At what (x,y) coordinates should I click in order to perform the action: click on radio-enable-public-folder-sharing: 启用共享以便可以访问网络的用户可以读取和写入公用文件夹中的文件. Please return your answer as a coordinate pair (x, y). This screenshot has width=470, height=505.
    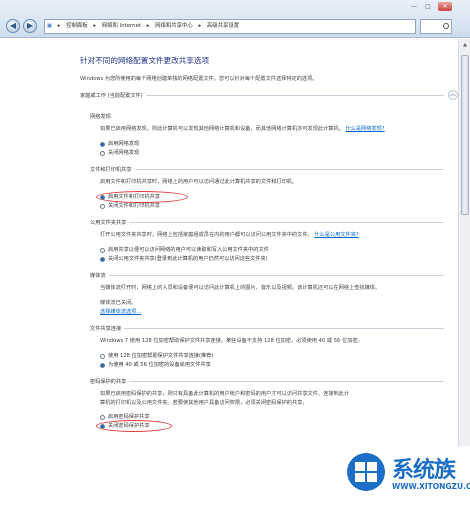
    Looking at the image, I should click on (279, 250).